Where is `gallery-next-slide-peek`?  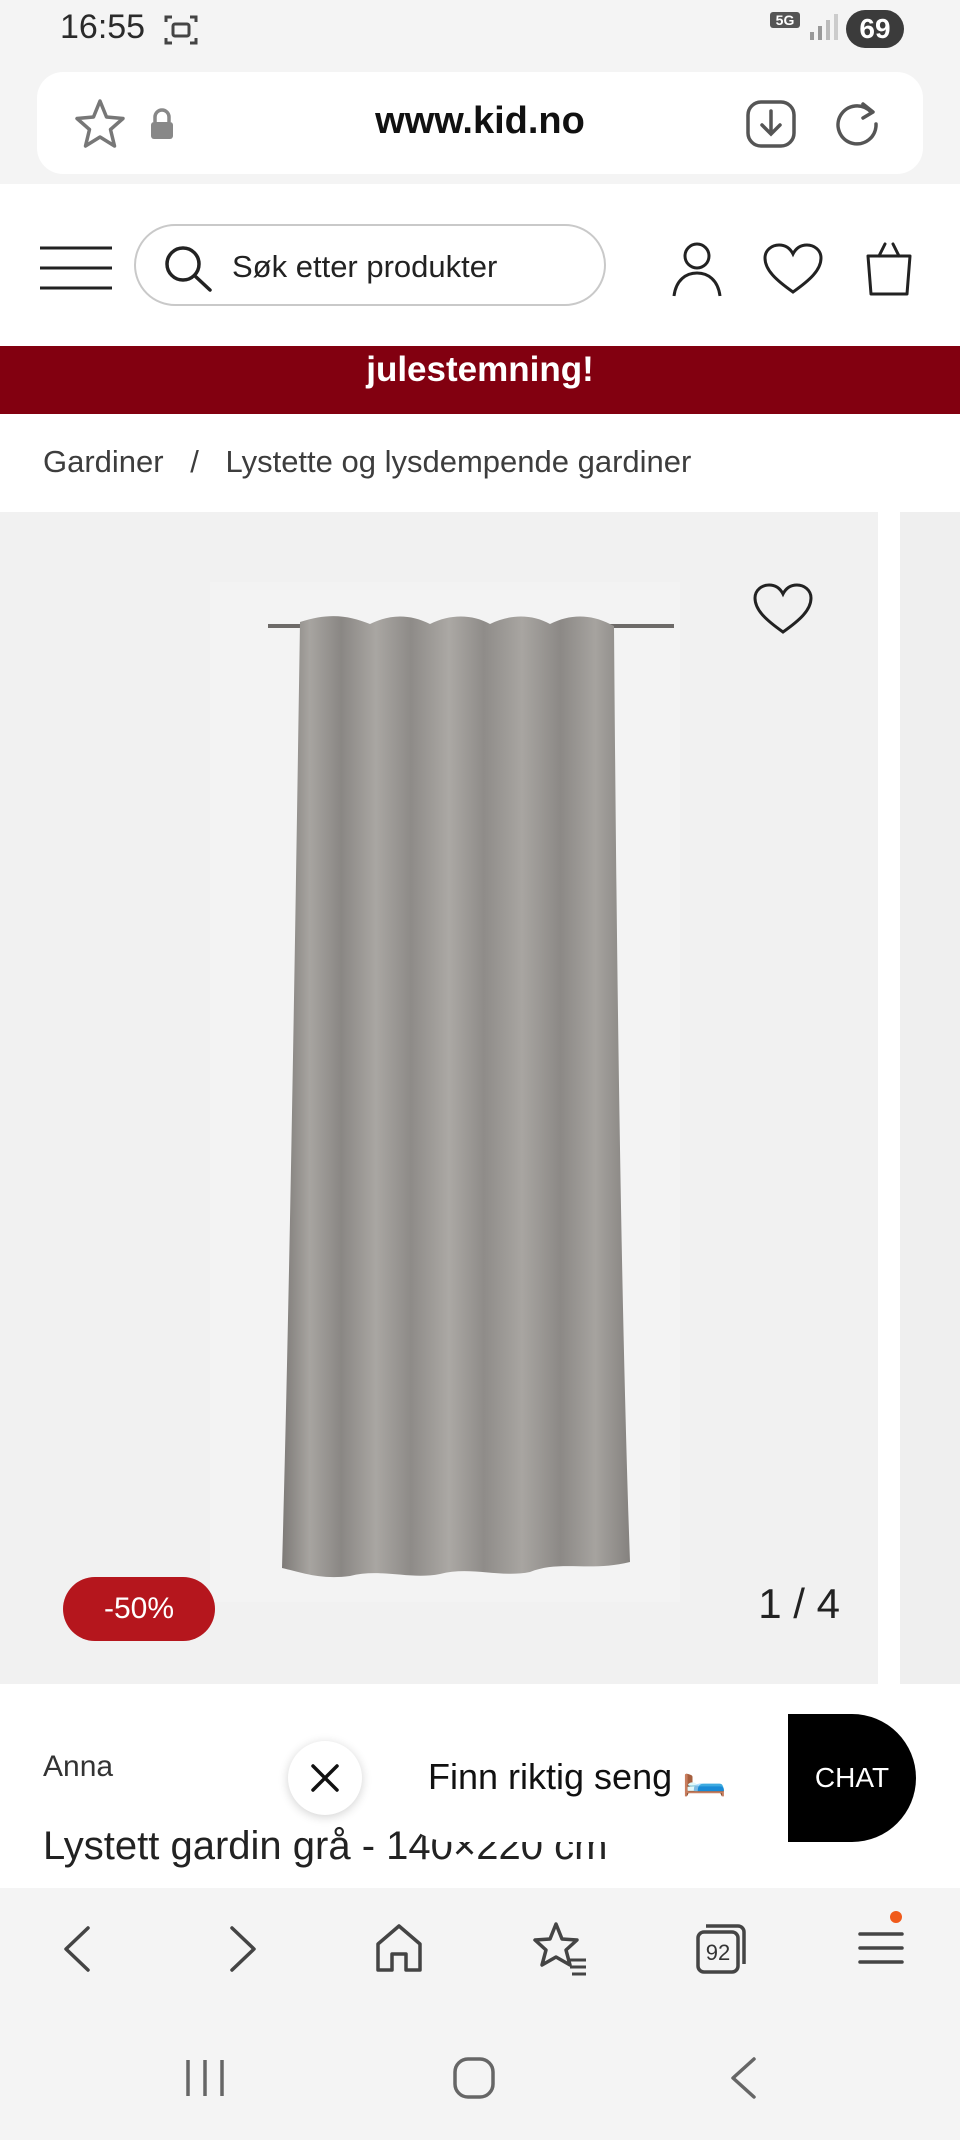 gallery-next-slide-peek is located at coordinates (930, 1098).